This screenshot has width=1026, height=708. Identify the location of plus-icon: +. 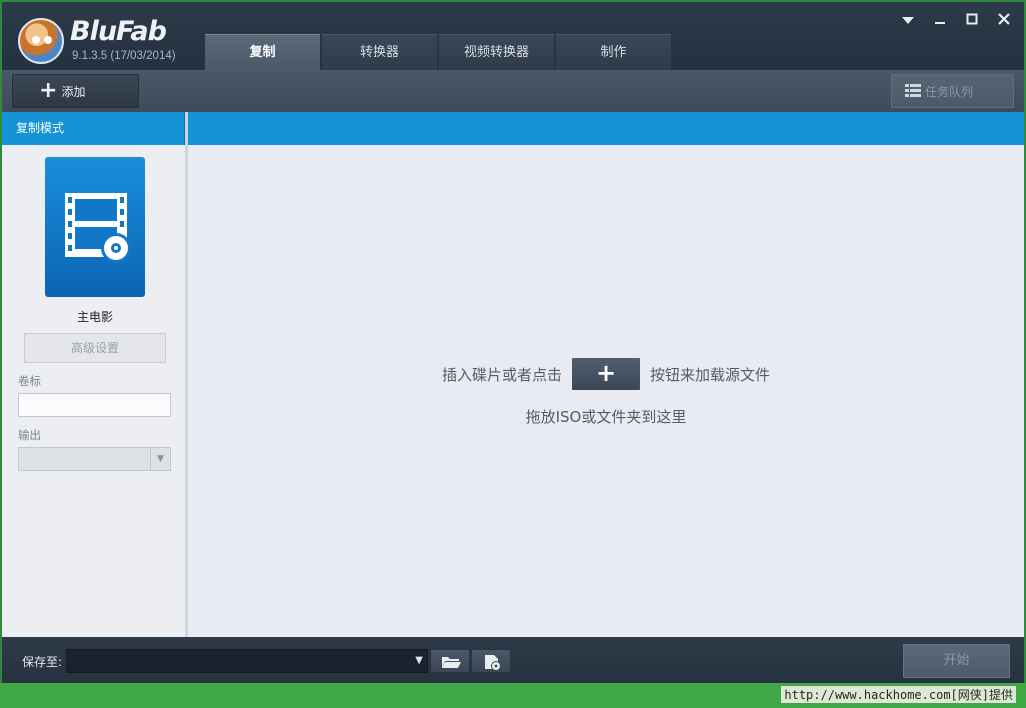
(48, 90).